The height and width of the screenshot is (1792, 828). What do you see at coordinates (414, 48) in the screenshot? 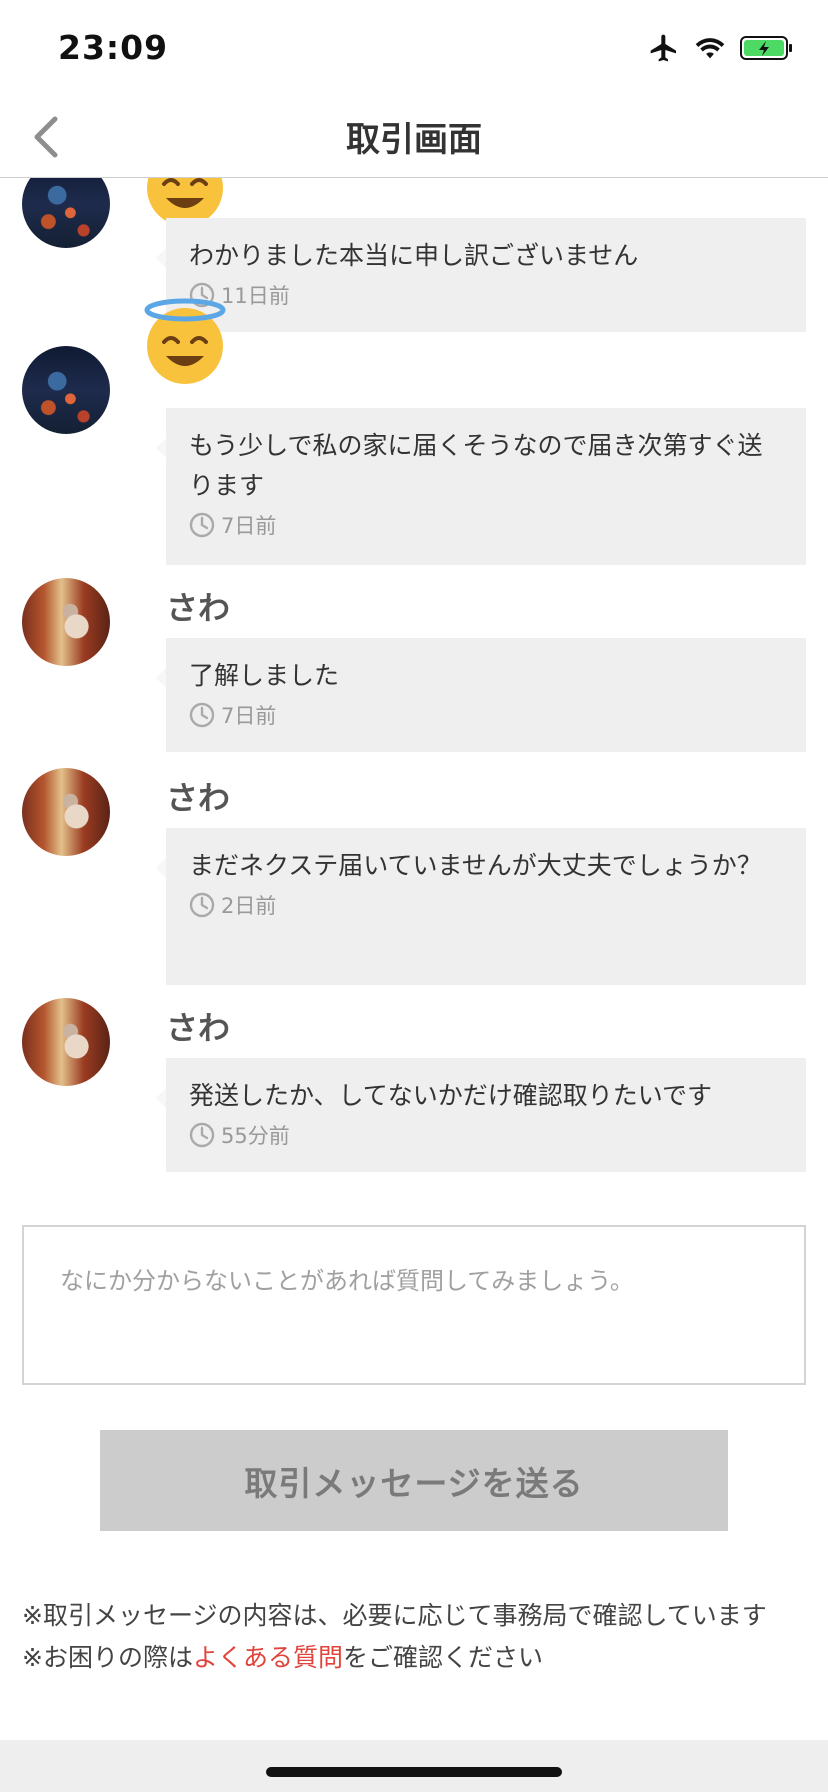
I see `status-bar: 23:09` at bounding box center [414, 48].